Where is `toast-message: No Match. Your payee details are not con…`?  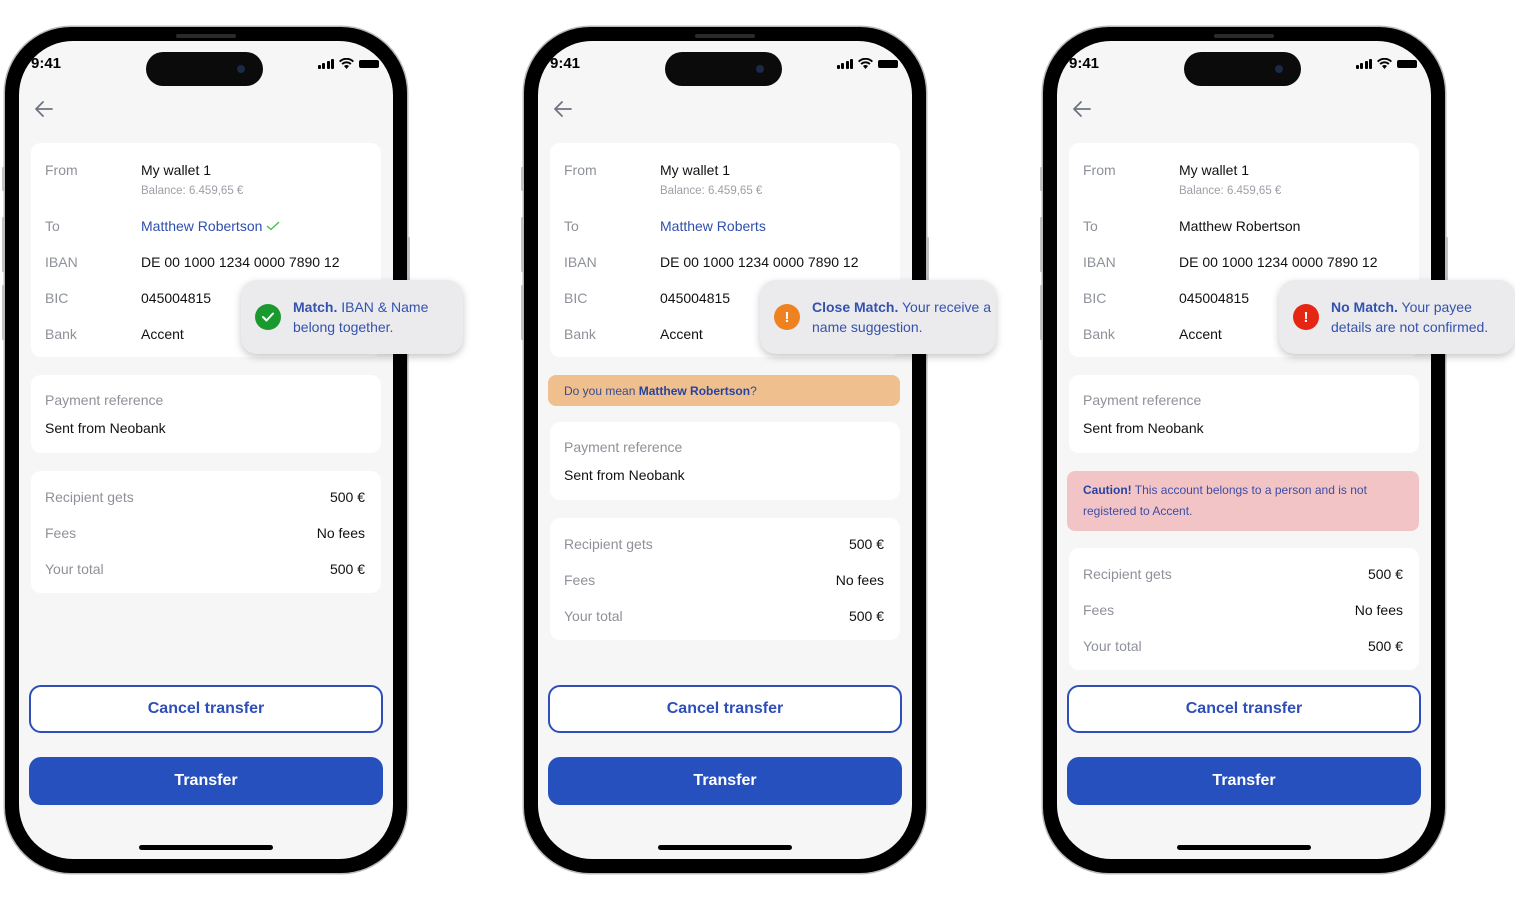
toast-message: No Match. Your payee details are not con… is located at coordinates (1423, 317).